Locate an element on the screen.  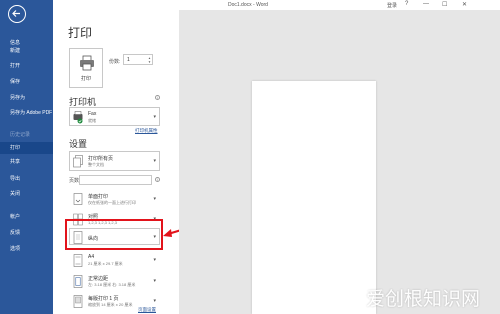
paper-size-desc: 21 厘米 x 29.7 厘米 is located at coordinates (105, 263).